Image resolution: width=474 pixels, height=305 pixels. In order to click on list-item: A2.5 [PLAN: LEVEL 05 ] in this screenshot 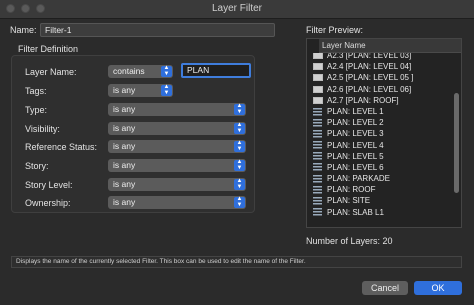, I will do `click(379, 77)`.